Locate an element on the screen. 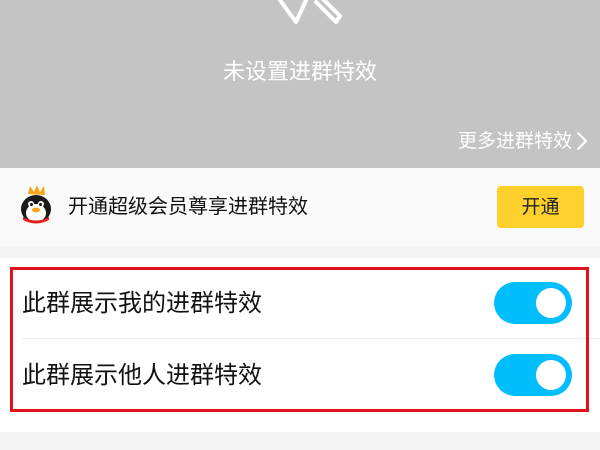 This screenshot has height=450, width=600. more-effects-link: 更多进群特效 is located at coordinates (523, 141).